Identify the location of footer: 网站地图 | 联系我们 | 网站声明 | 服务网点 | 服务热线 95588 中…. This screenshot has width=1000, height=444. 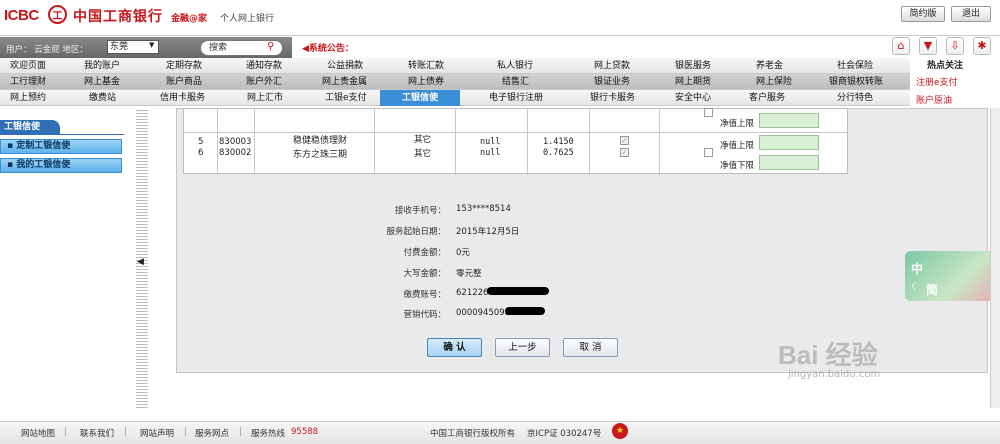
(500, 432).